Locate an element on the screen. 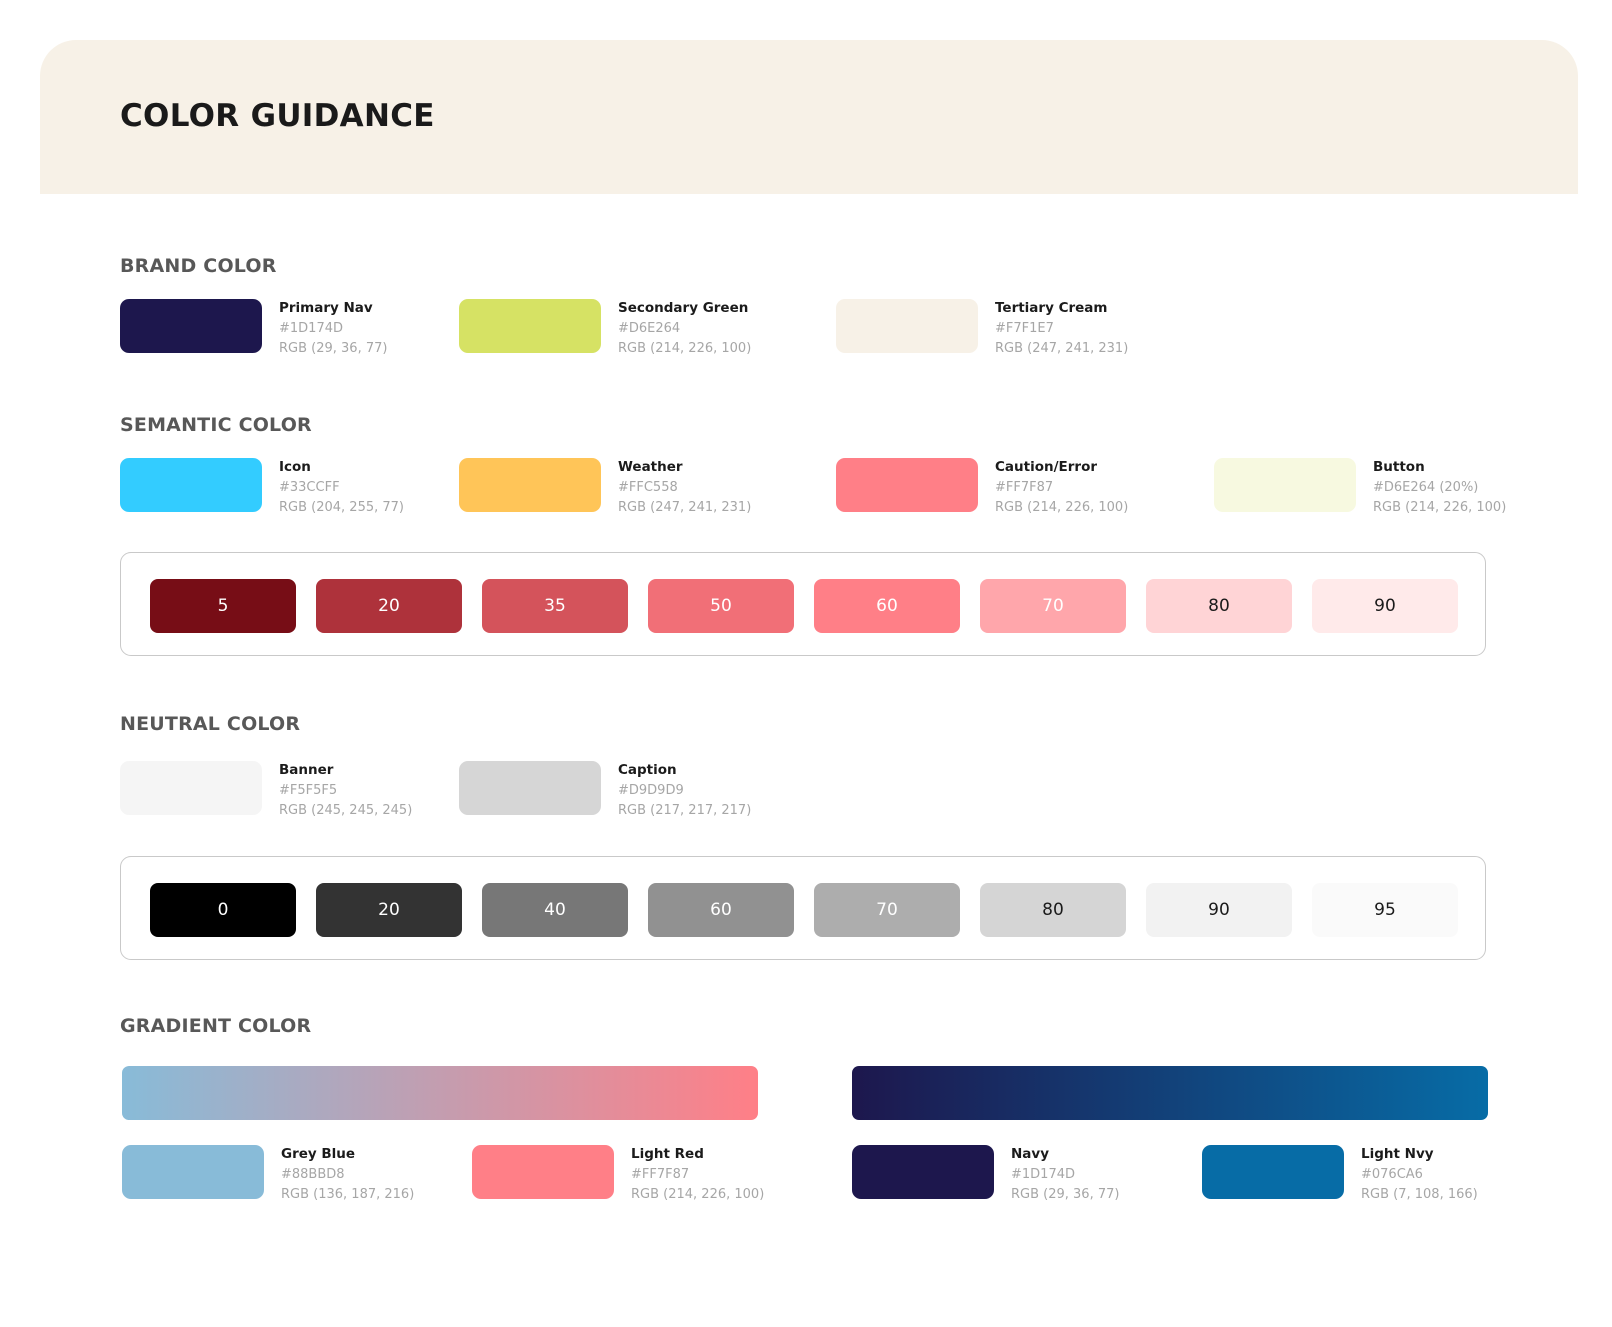 The width and height of the screenshot is (1612, 1327). swatch-hex: #F7F1E7 is located at coordinates (1024, 328).